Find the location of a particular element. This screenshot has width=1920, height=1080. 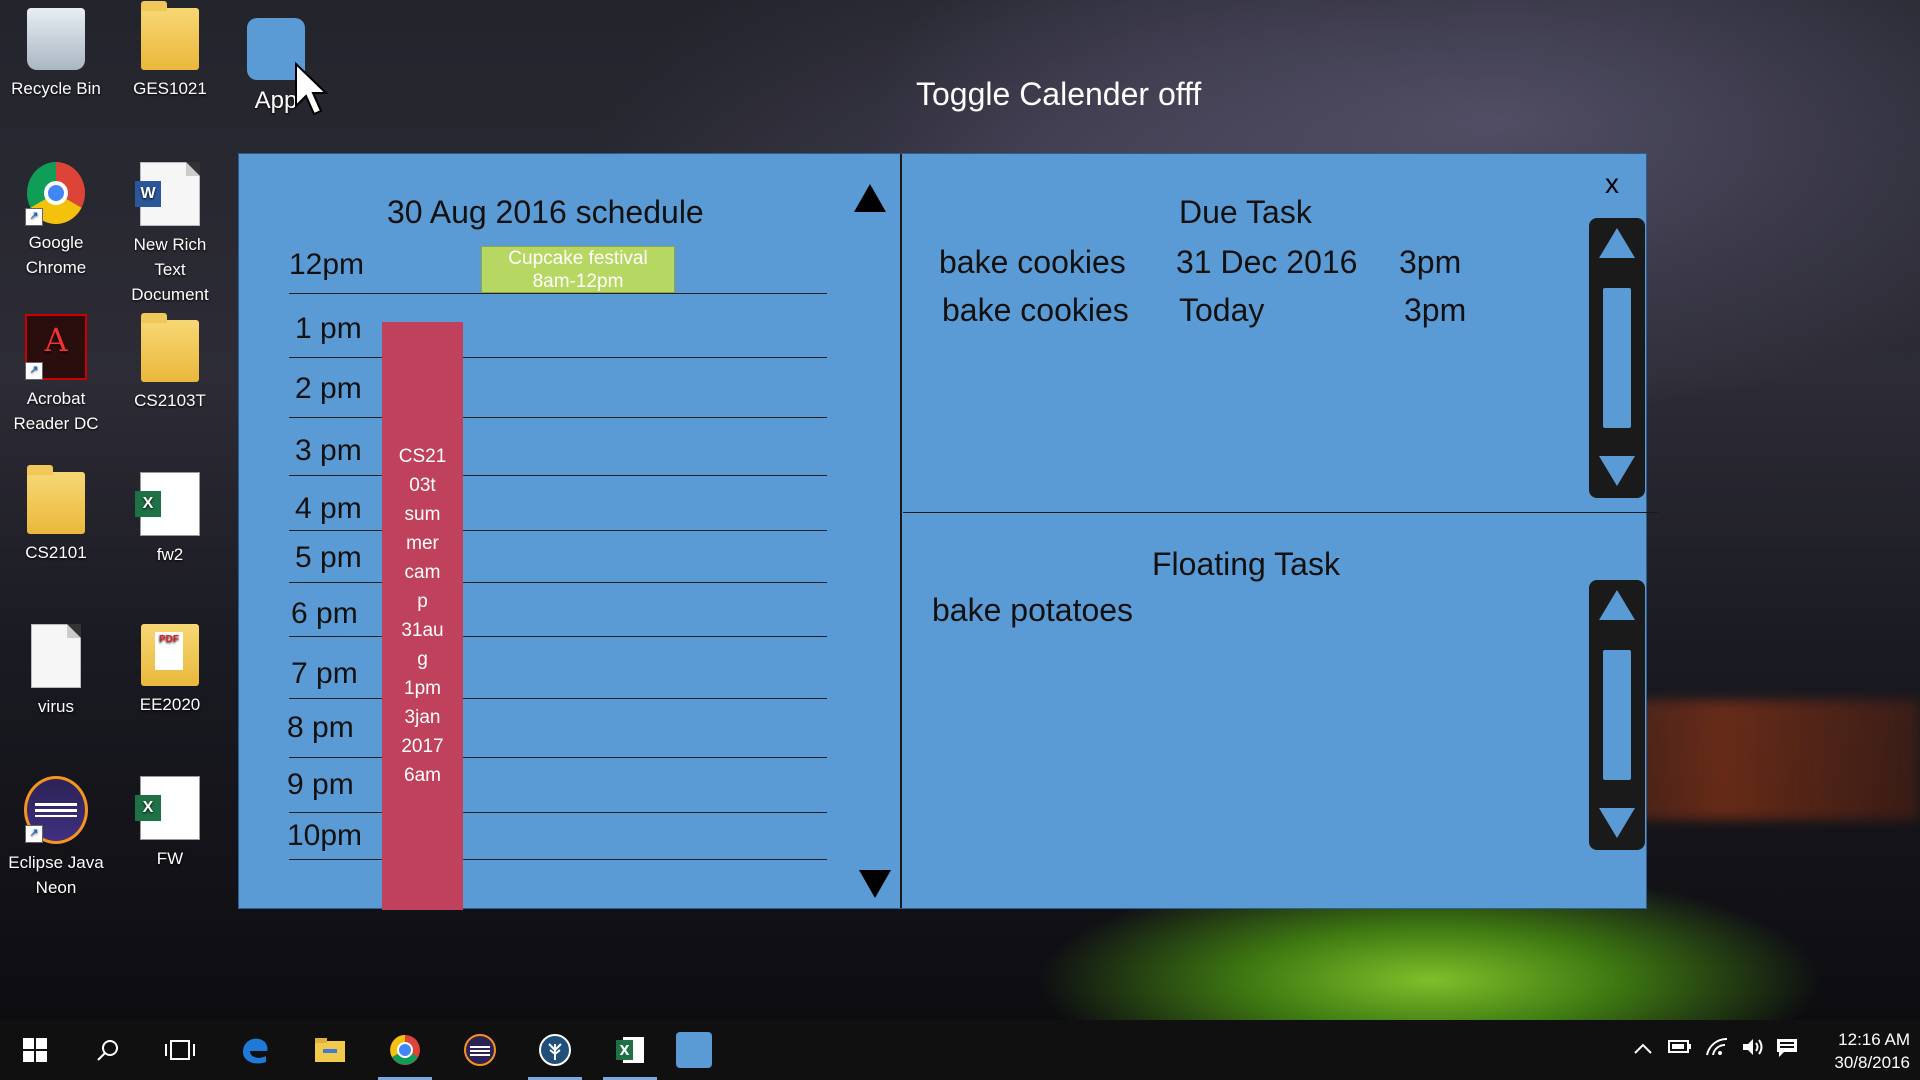

panel-divider is located at coordinates (901, 531).